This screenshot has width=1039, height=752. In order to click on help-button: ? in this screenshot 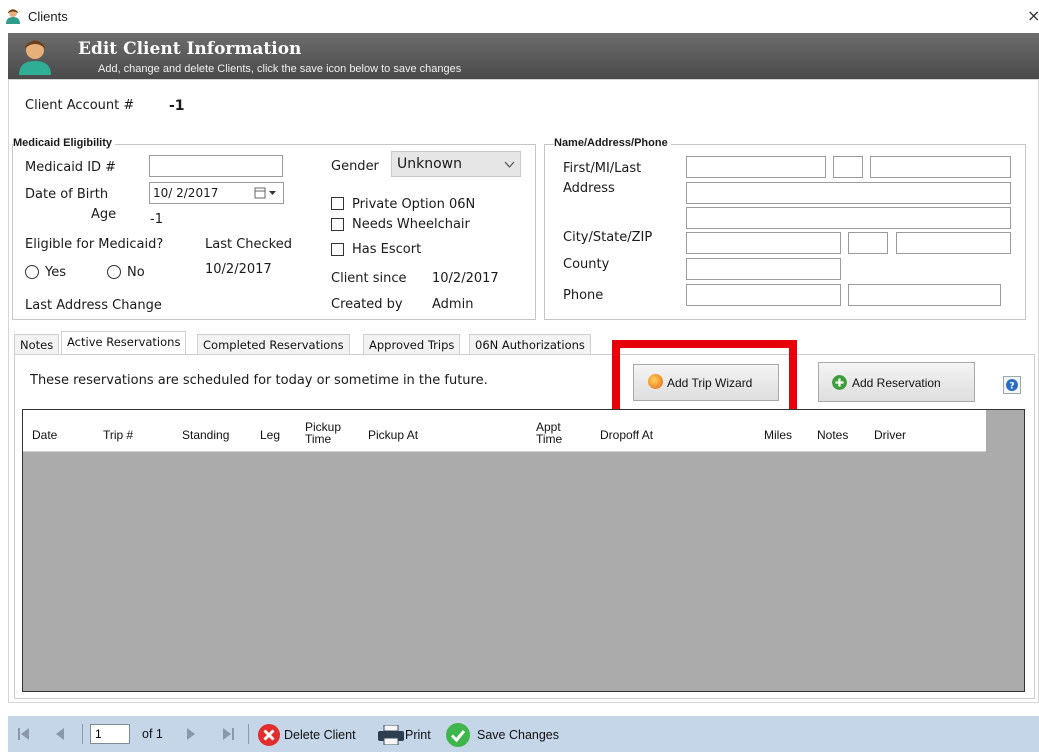, I will do `click(1012, 385)`.